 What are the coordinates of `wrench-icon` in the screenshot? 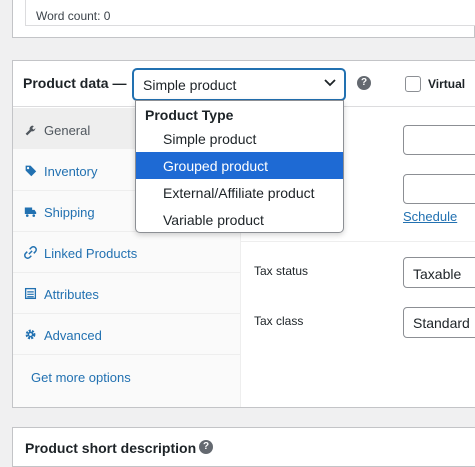 It's located at (30, 130).